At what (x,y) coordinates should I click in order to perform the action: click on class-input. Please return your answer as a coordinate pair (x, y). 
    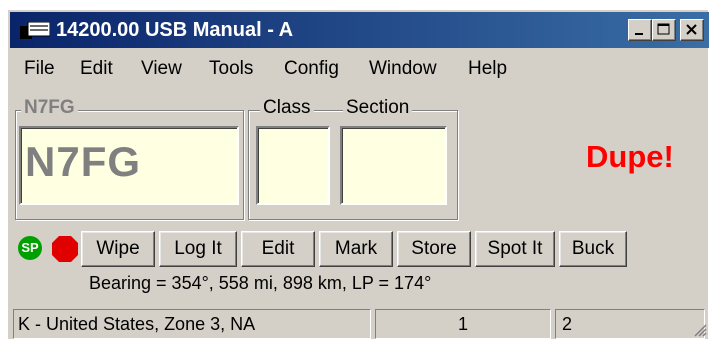
    Looking at the image, I should click on (293, 165).